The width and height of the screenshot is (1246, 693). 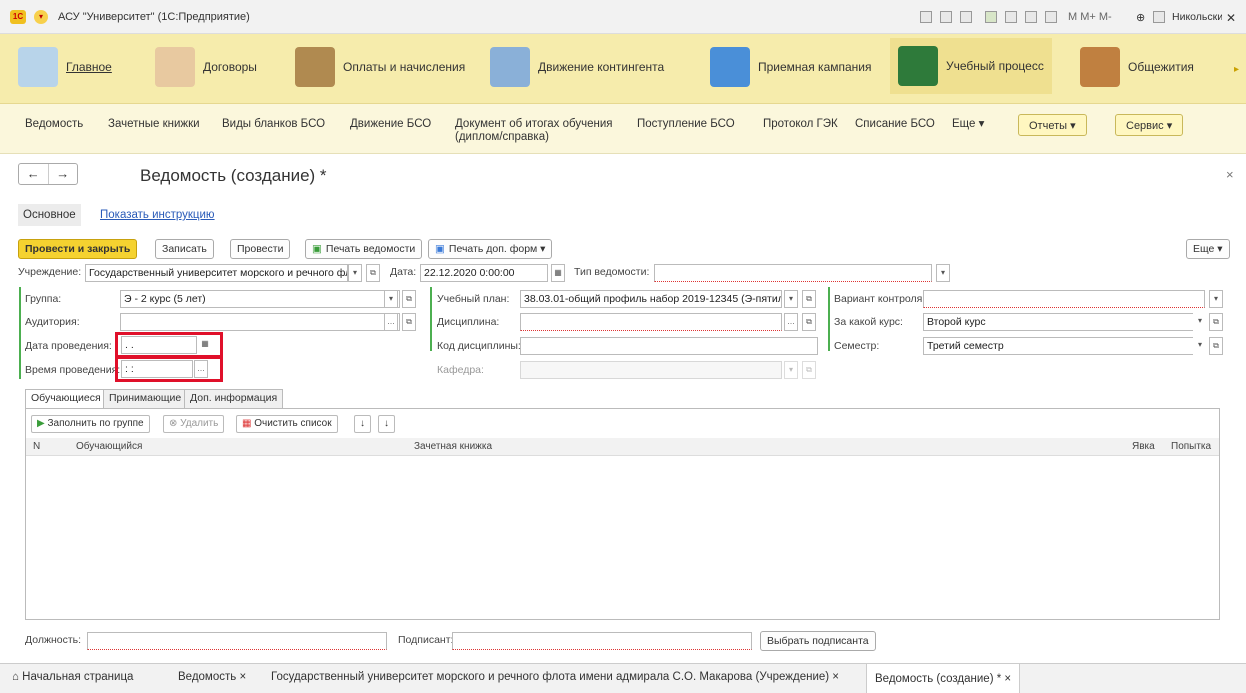 I want to click on group-field: Э - 2 курс (5 лет), so click(x=260, y=299).